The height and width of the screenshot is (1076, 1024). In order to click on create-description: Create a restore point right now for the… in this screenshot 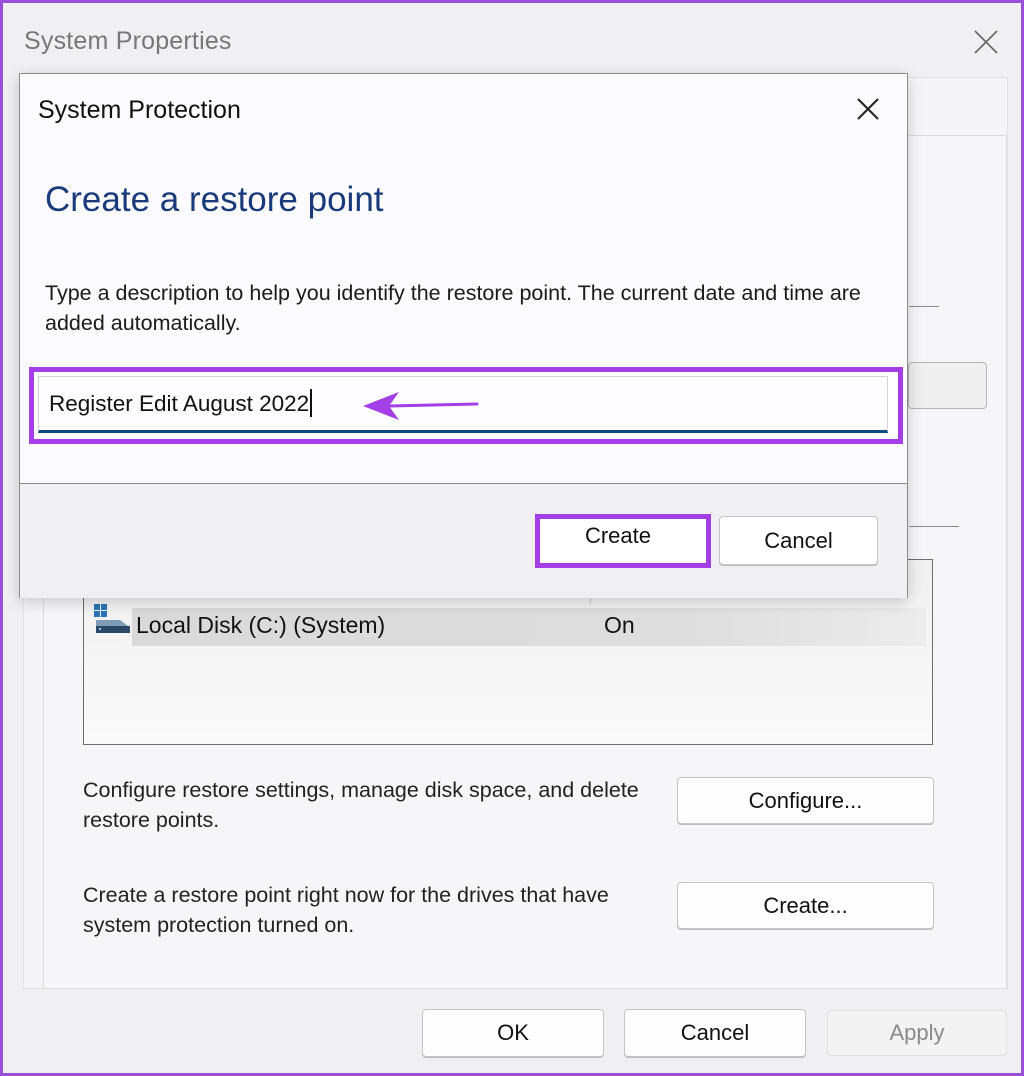, I will do `click(346, 910)`.